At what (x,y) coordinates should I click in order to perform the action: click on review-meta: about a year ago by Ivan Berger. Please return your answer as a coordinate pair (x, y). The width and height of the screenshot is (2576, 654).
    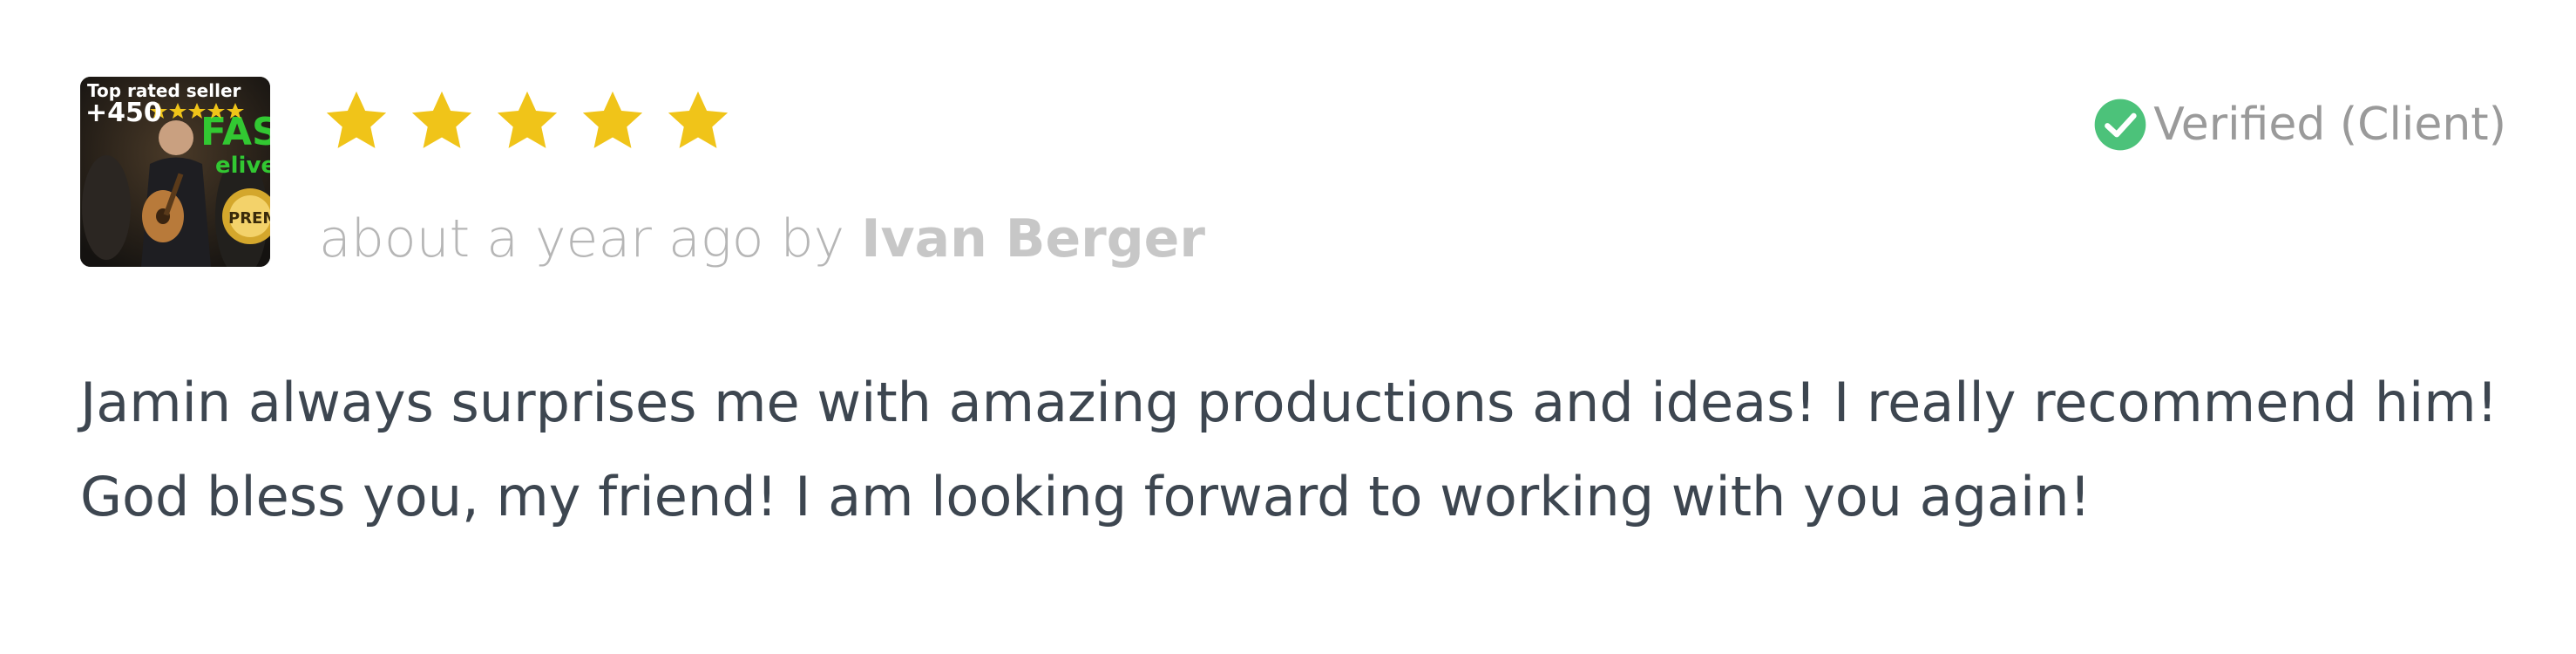
    Looking at the image, I should click on (762, 239).